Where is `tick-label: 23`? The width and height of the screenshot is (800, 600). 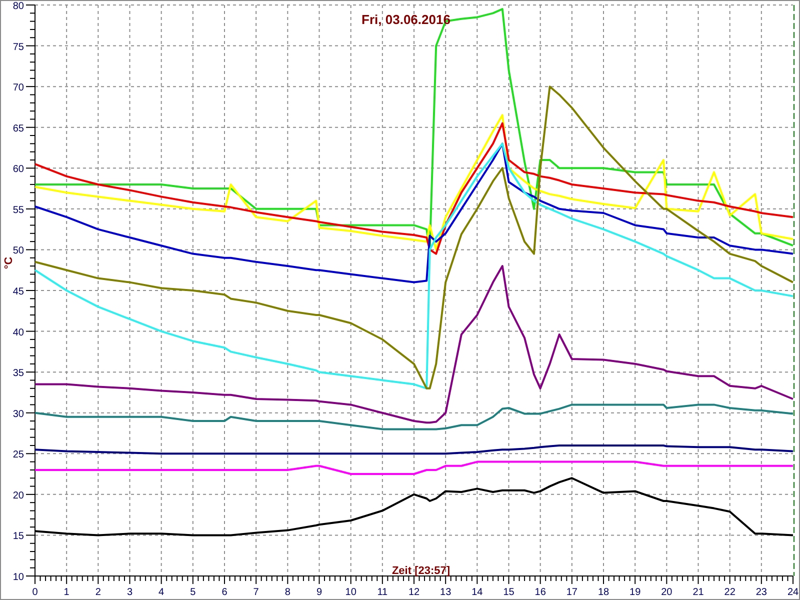
tick-label: 23 is located at coordinates (761, 592).